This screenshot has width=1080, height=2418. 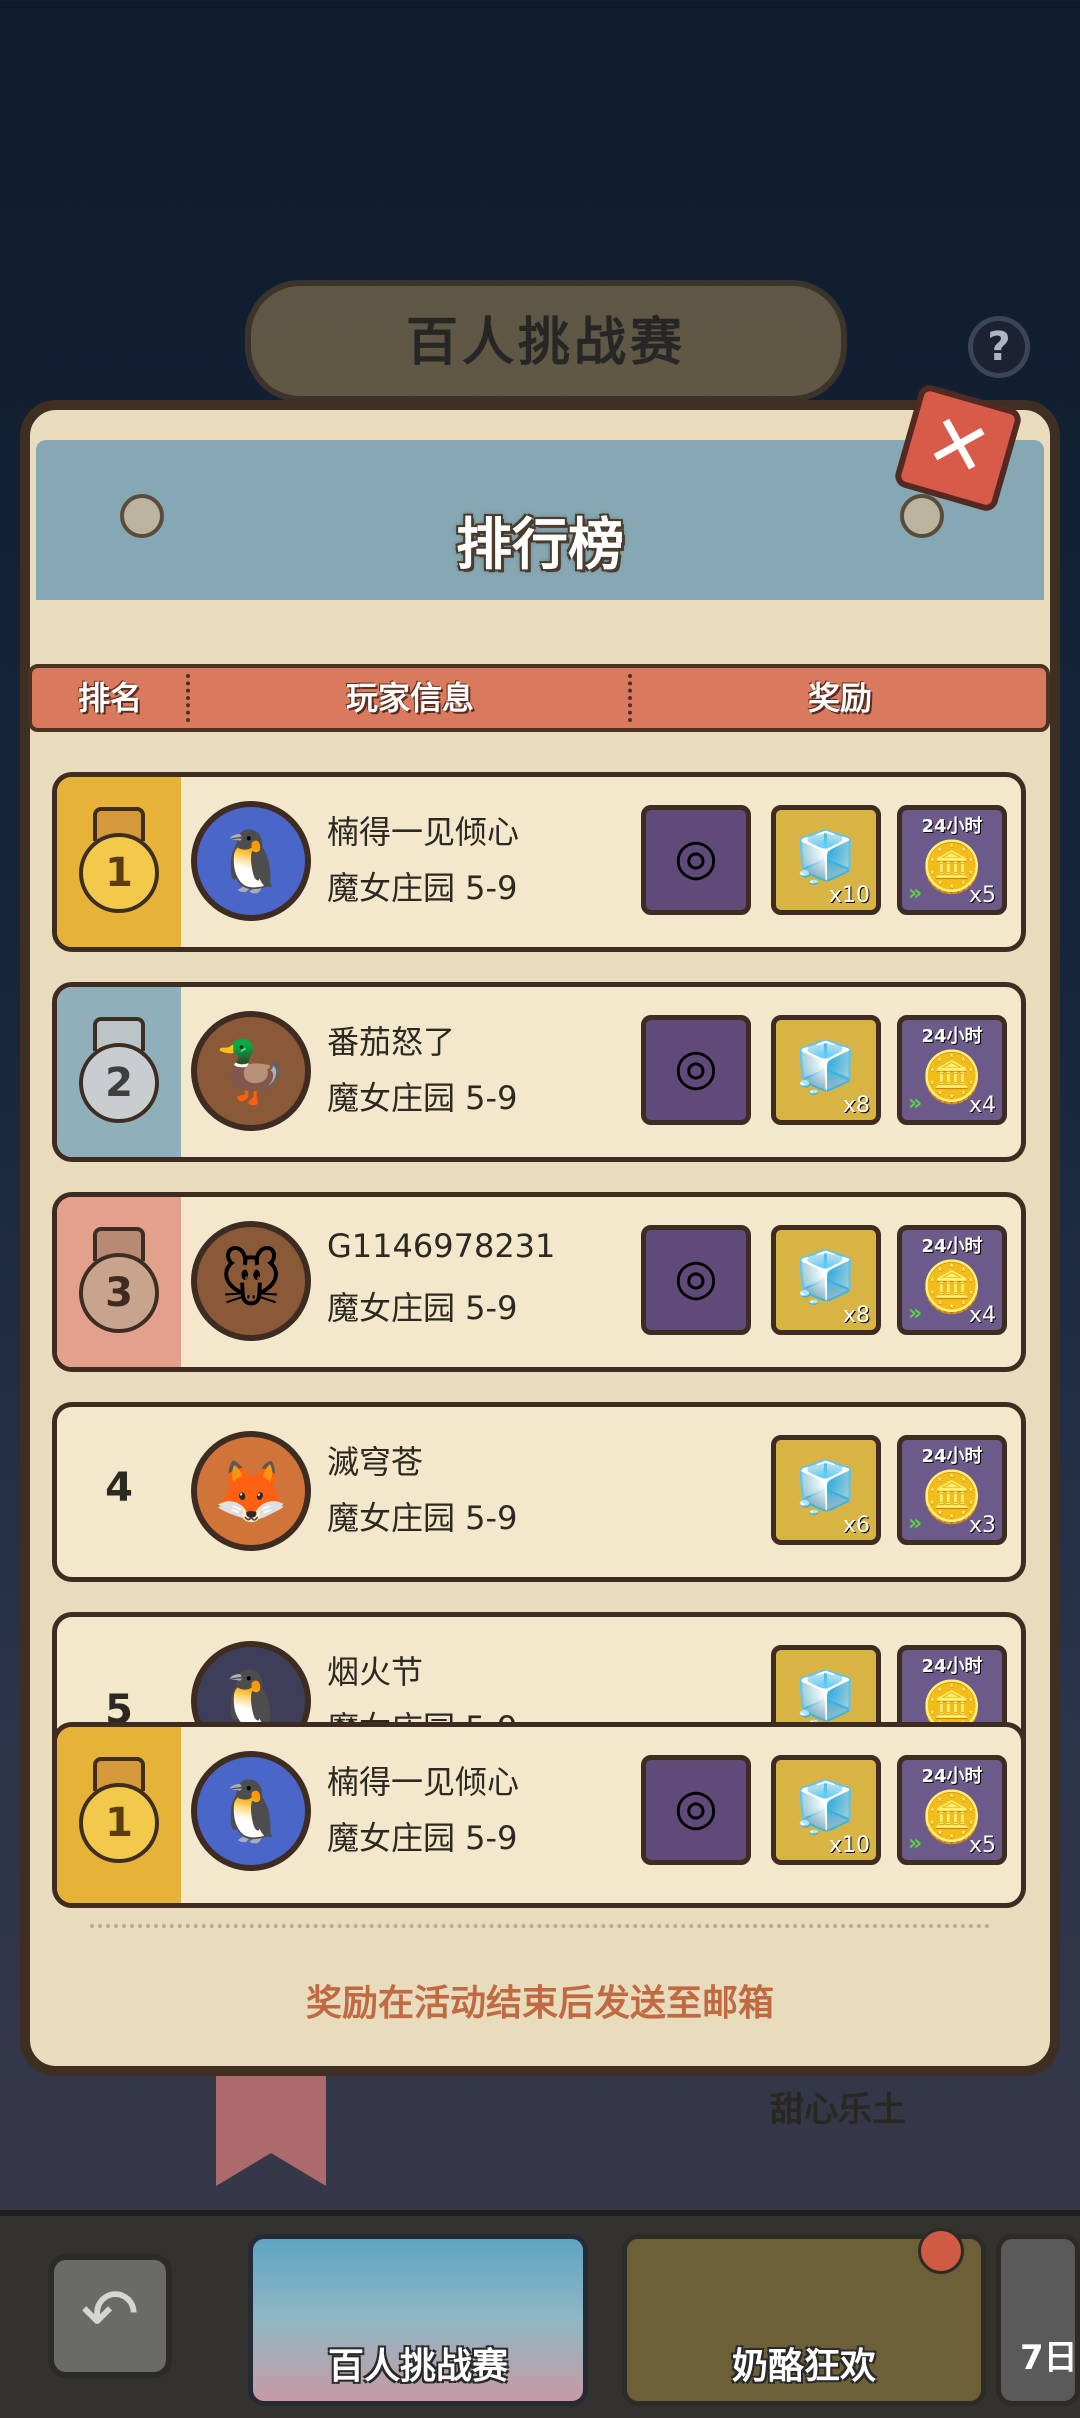 I want to click on silver-medal-icon: 2, so click(x=119, y=1072).